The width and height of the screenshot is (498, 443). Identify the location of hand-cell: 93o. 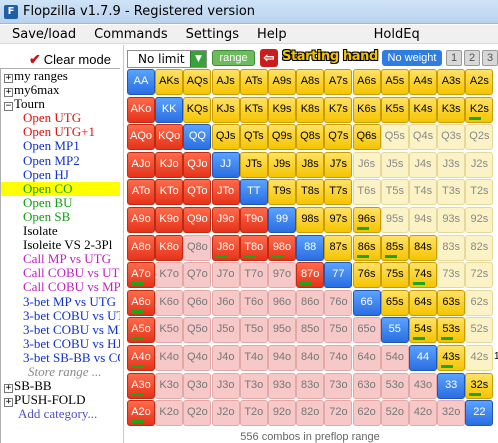
(282, 385).